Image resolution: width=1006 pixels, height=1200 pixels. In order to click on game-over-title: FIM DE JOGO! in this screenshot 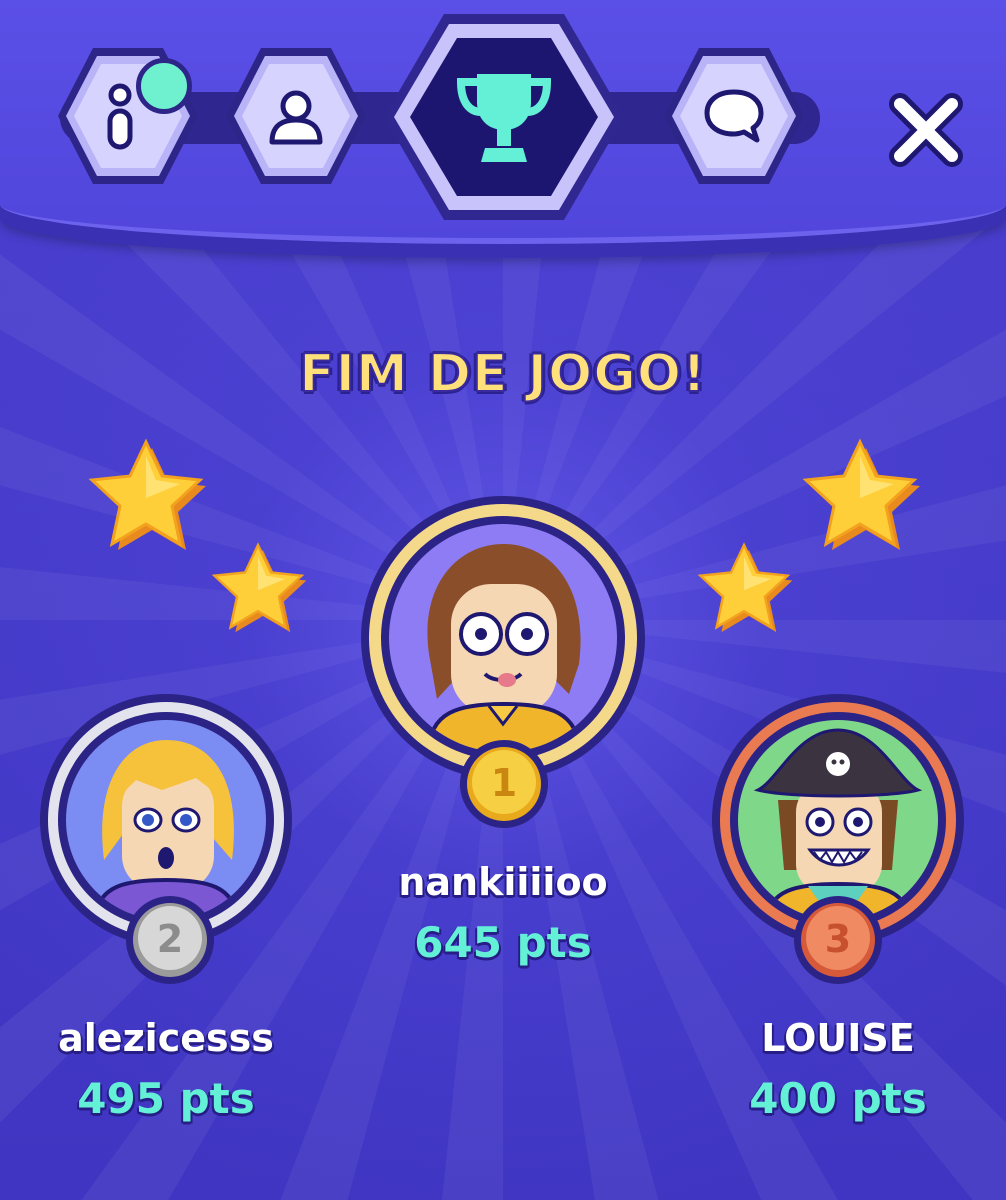, I will do `click(502, 374)`.